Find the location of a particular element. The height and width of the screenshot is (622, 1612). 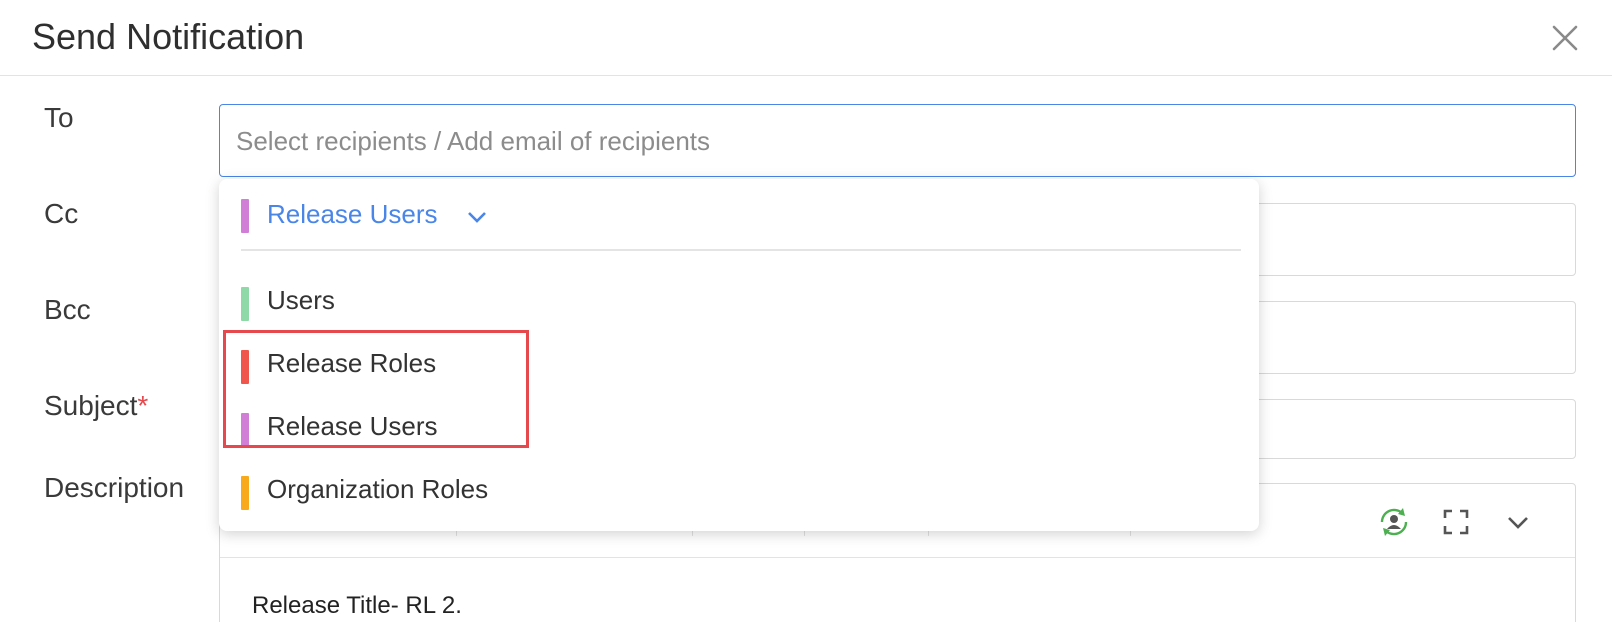

option-users: Users is located at coordinates (736, 303).